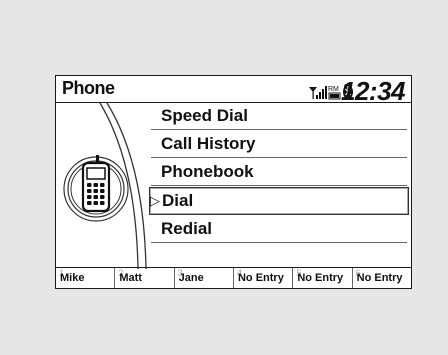 The height and width of the screenshot is (355, 448). Describe the element at coordinates (279, 116) in the screenshot. I see `menu-item-speed-dial: Speed Dial` at that location.